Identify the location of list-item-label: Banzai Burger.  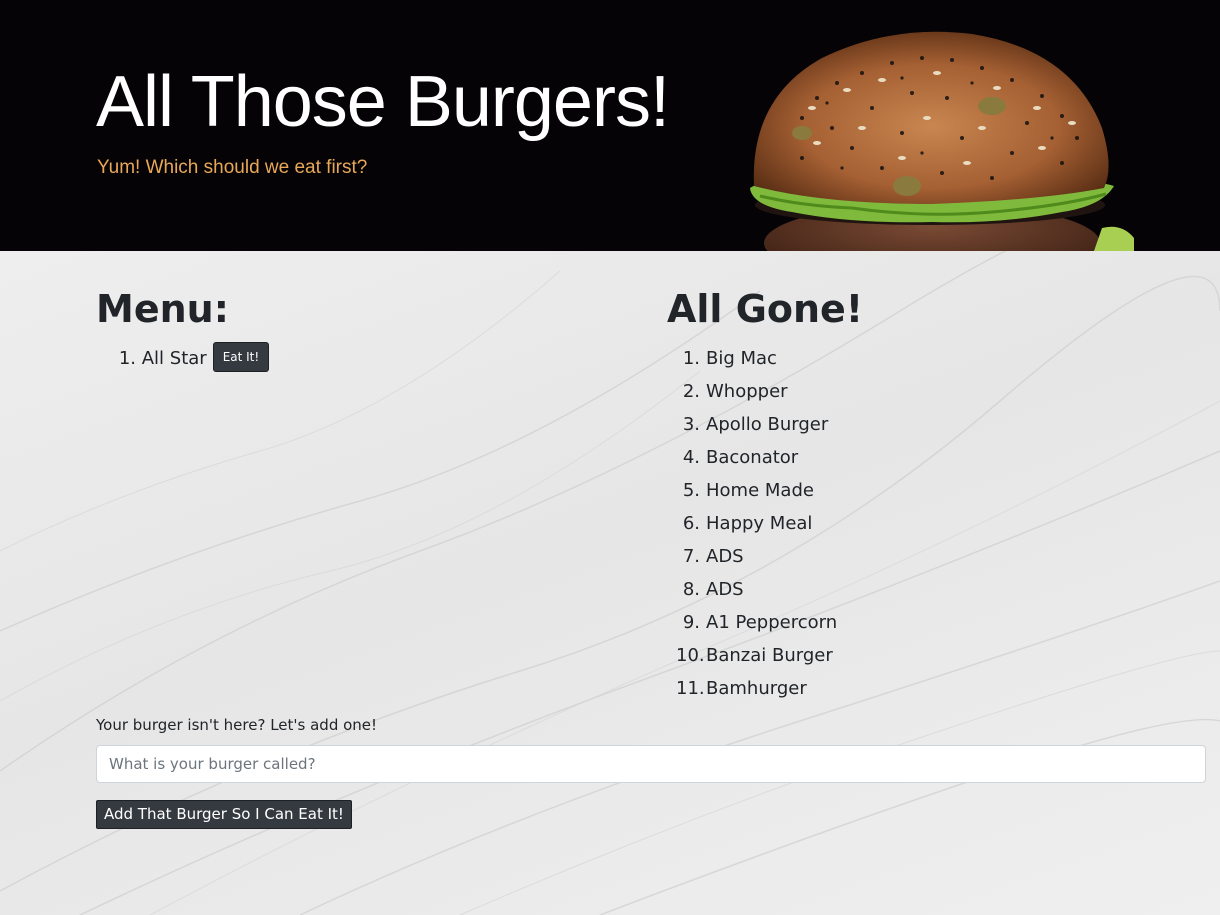
(769, 655).